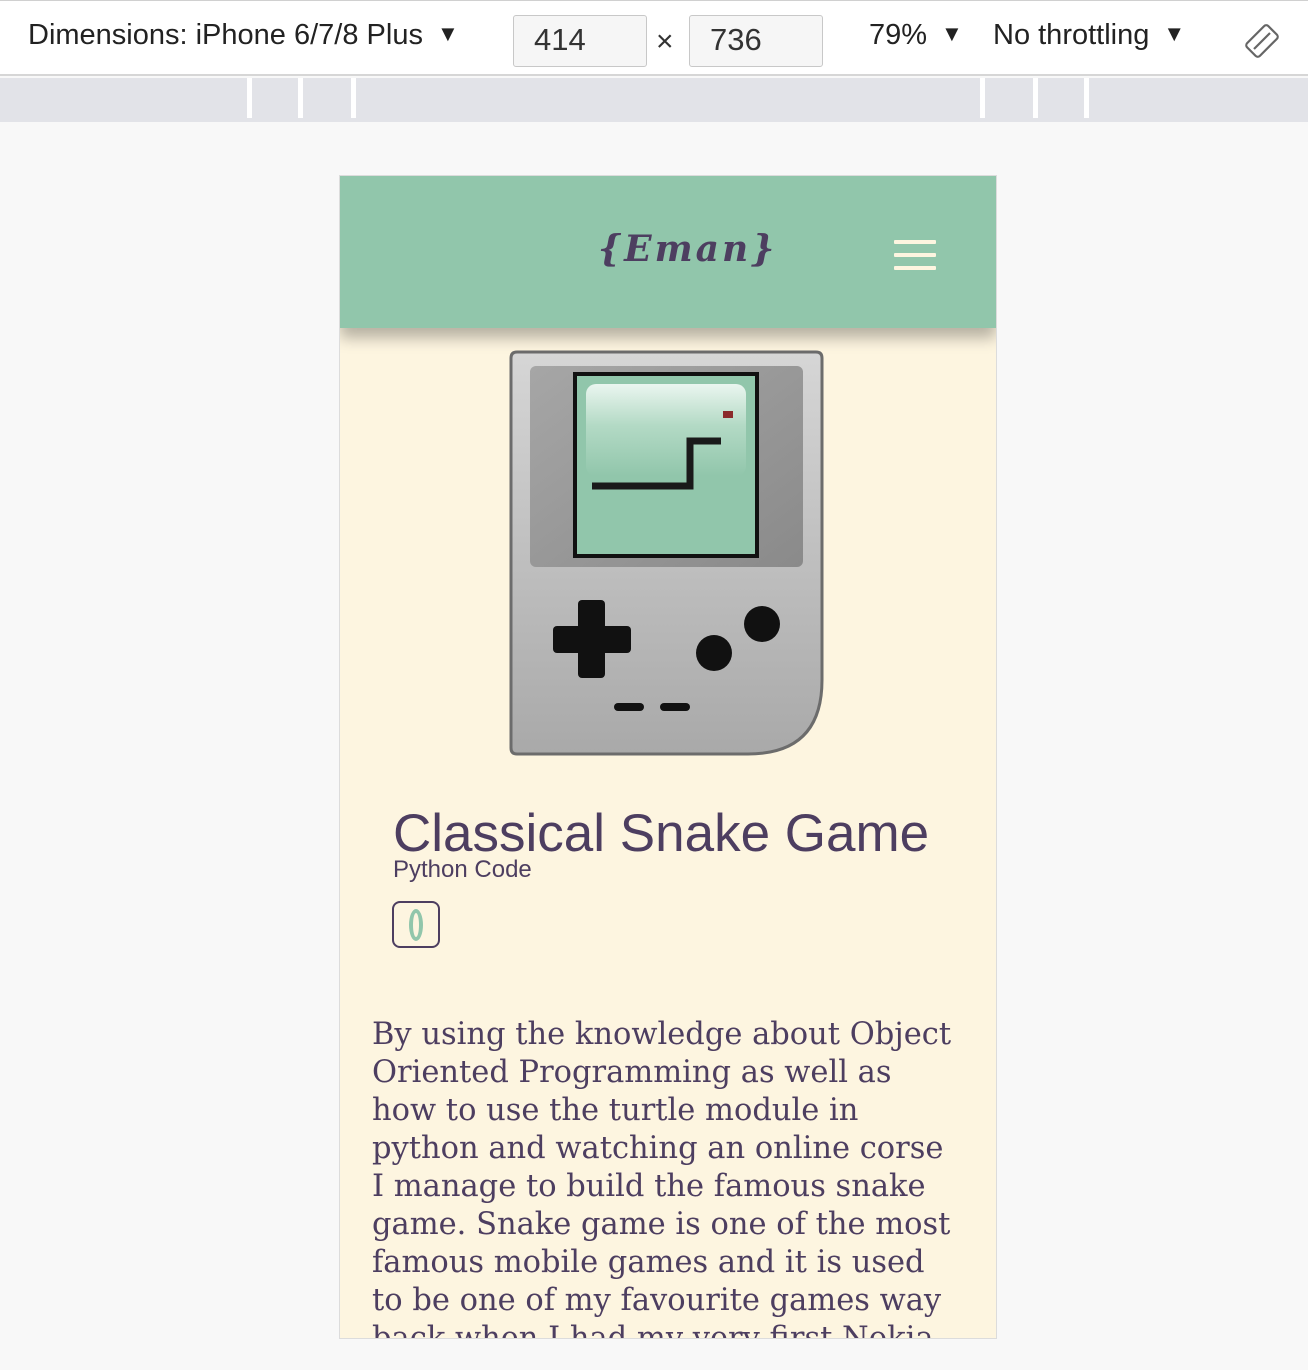 This screenshot has height=1370, width=1308. I want to click on width-input: 414, so click(580, 41).